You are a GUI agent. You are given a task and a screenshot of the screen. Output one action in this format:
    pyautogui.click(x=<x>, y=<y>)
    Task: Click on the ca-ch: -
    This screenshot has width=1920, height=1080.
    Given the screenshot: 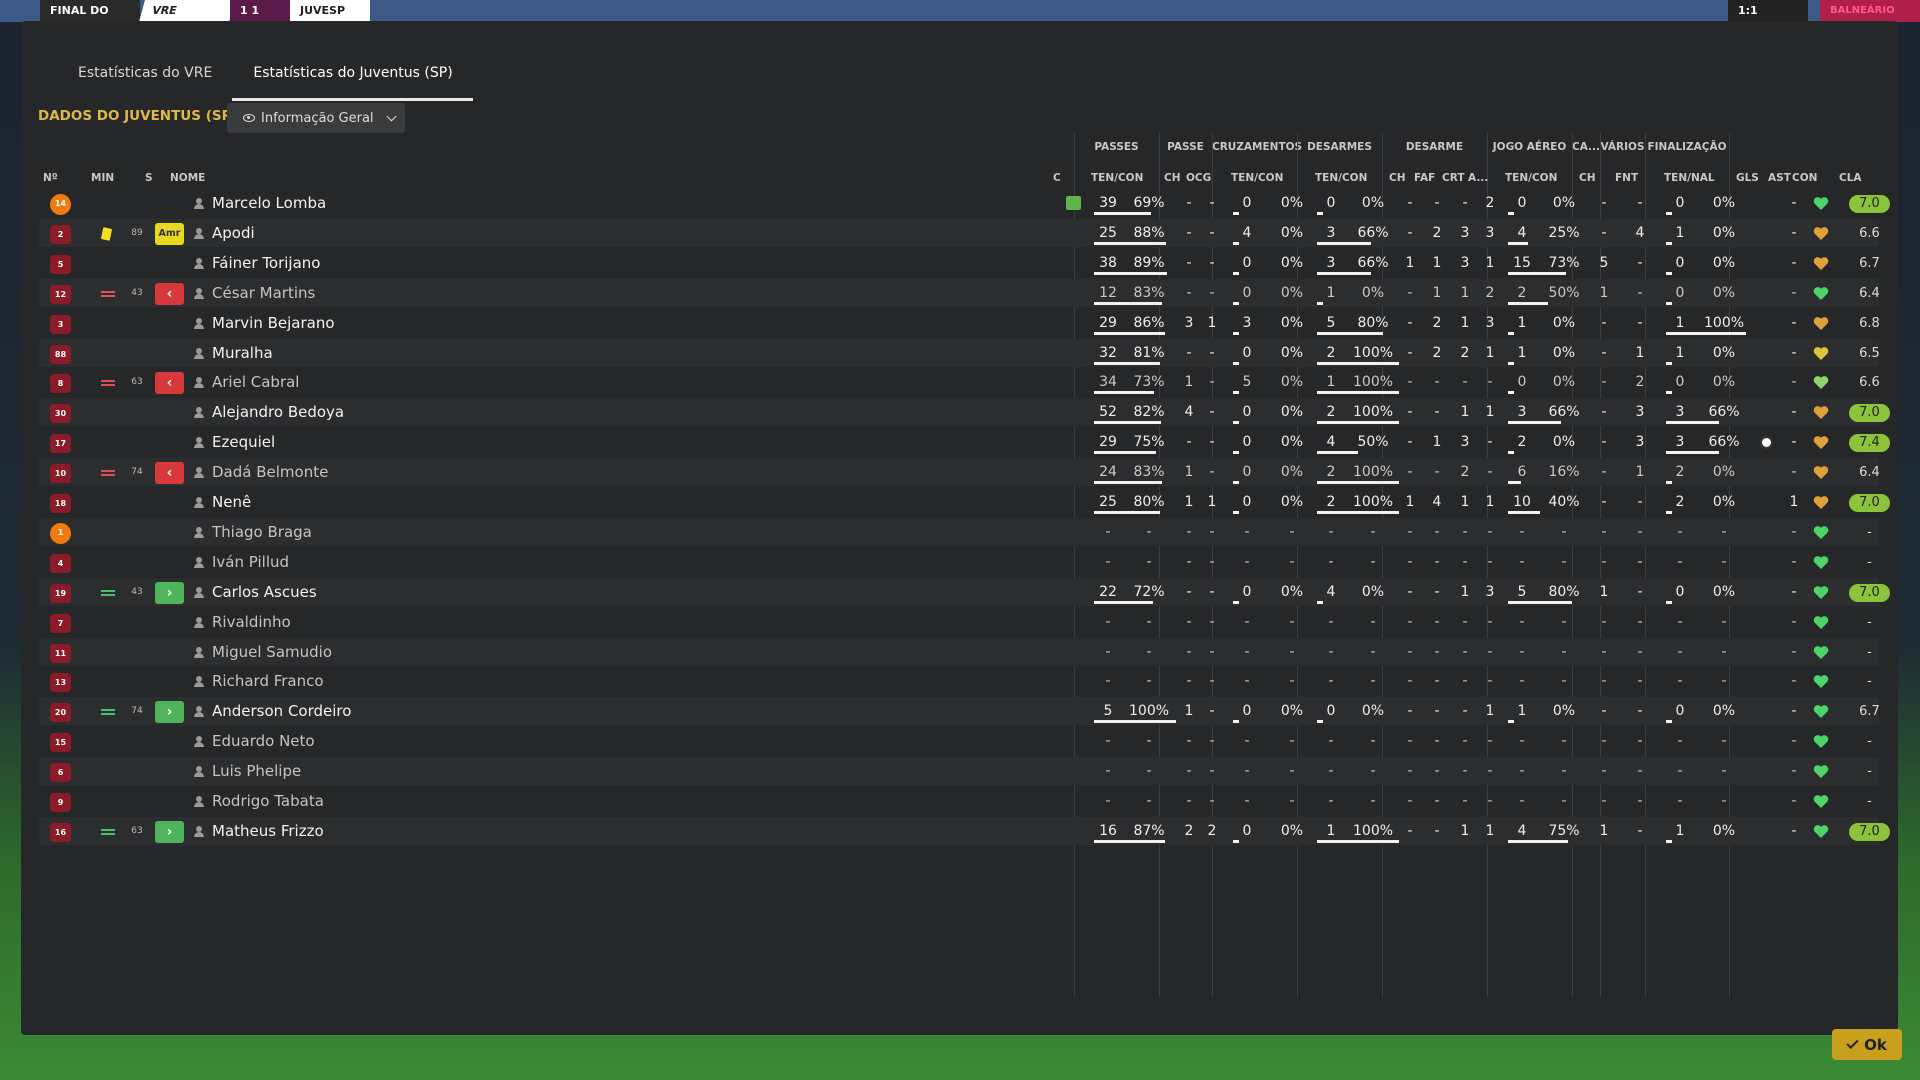 What is the action you would take?
    pyautogui.click(x=1604, y=711)
    